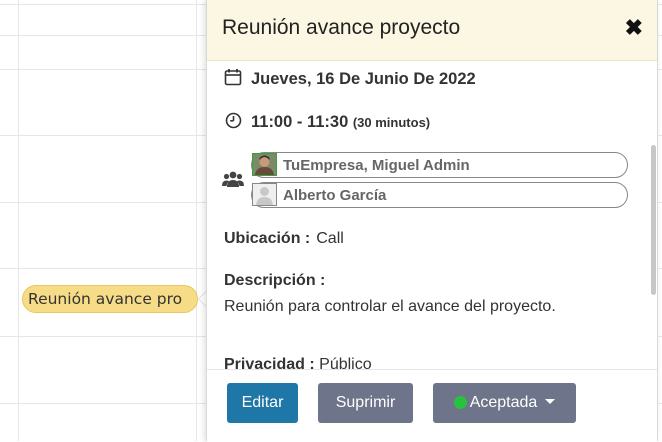 This screenshot has width=662, height=442. I want to click on status-label: Aceptada, so click(503, 402).